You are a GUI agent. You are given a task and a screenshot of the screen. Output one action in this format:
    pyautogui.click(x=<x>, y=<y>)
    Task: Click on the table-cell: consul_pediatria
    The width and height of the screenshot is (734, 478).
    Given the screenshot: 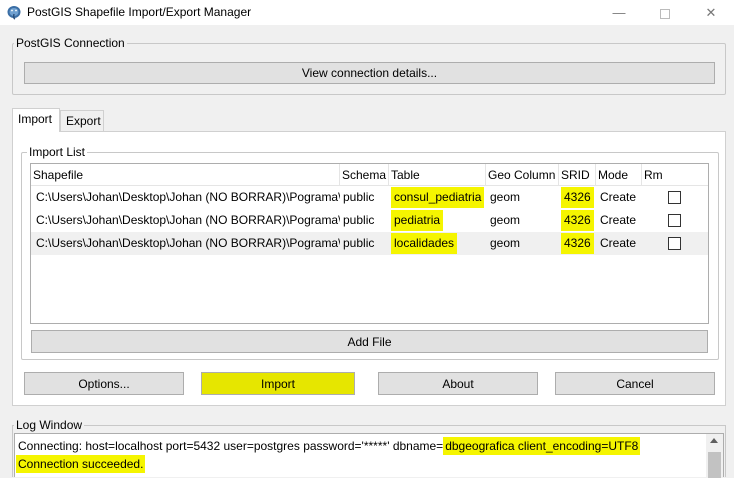 What is the action you would take?
    pyautogui.click(x=437, y=197)
    